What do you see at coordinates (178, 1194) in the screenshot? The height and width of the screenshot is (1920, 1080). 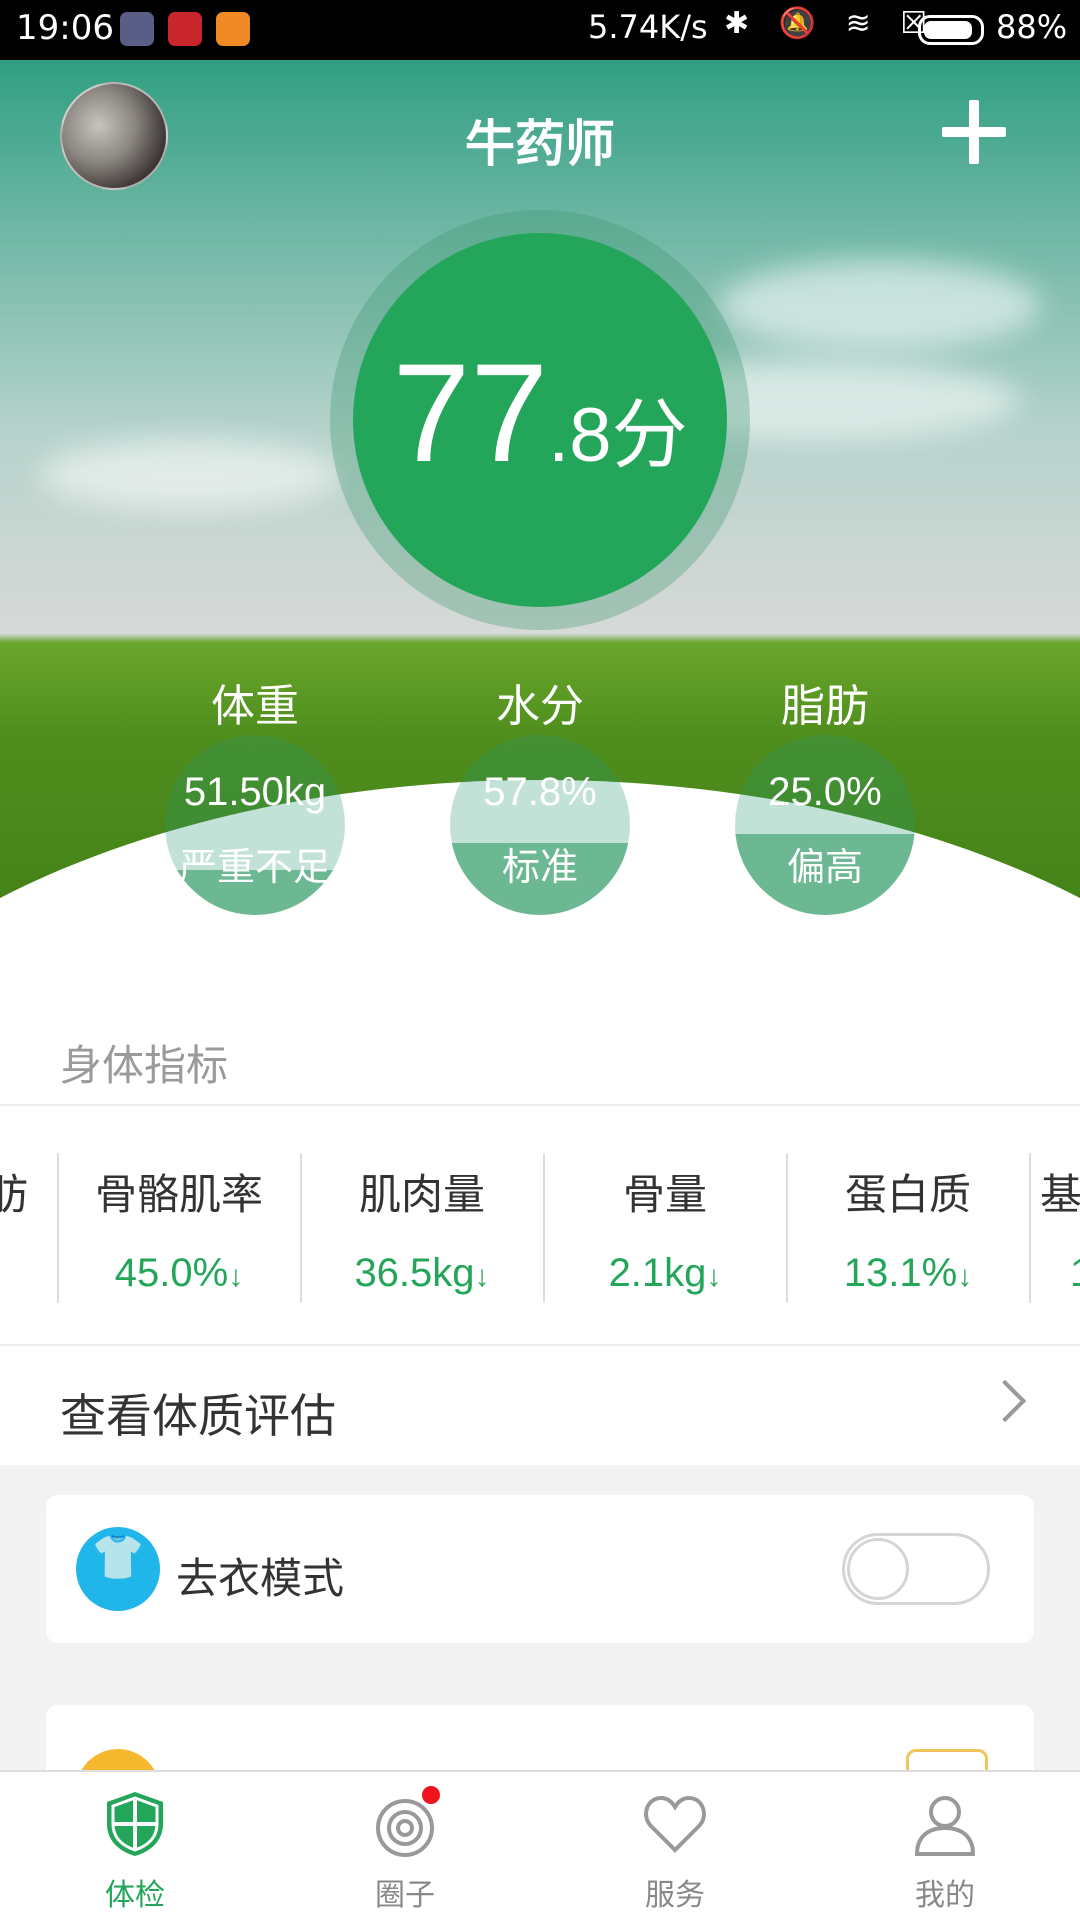 I see `indicator-name: 骨骼肌率` at bounding box center [178, 1194].